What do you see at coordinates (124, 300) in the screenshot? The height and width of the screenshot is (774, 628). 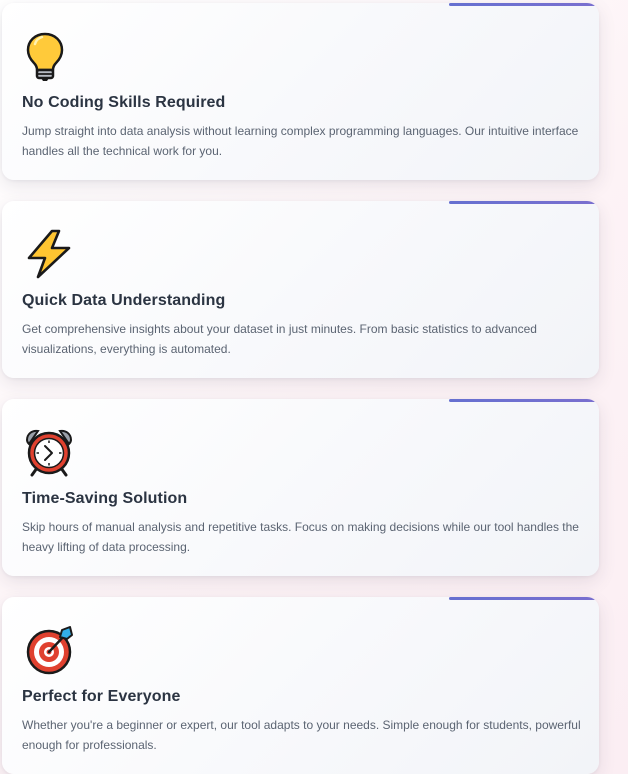 I see `card-title: Quick Data Understanding` at bounding box center [124, 300].